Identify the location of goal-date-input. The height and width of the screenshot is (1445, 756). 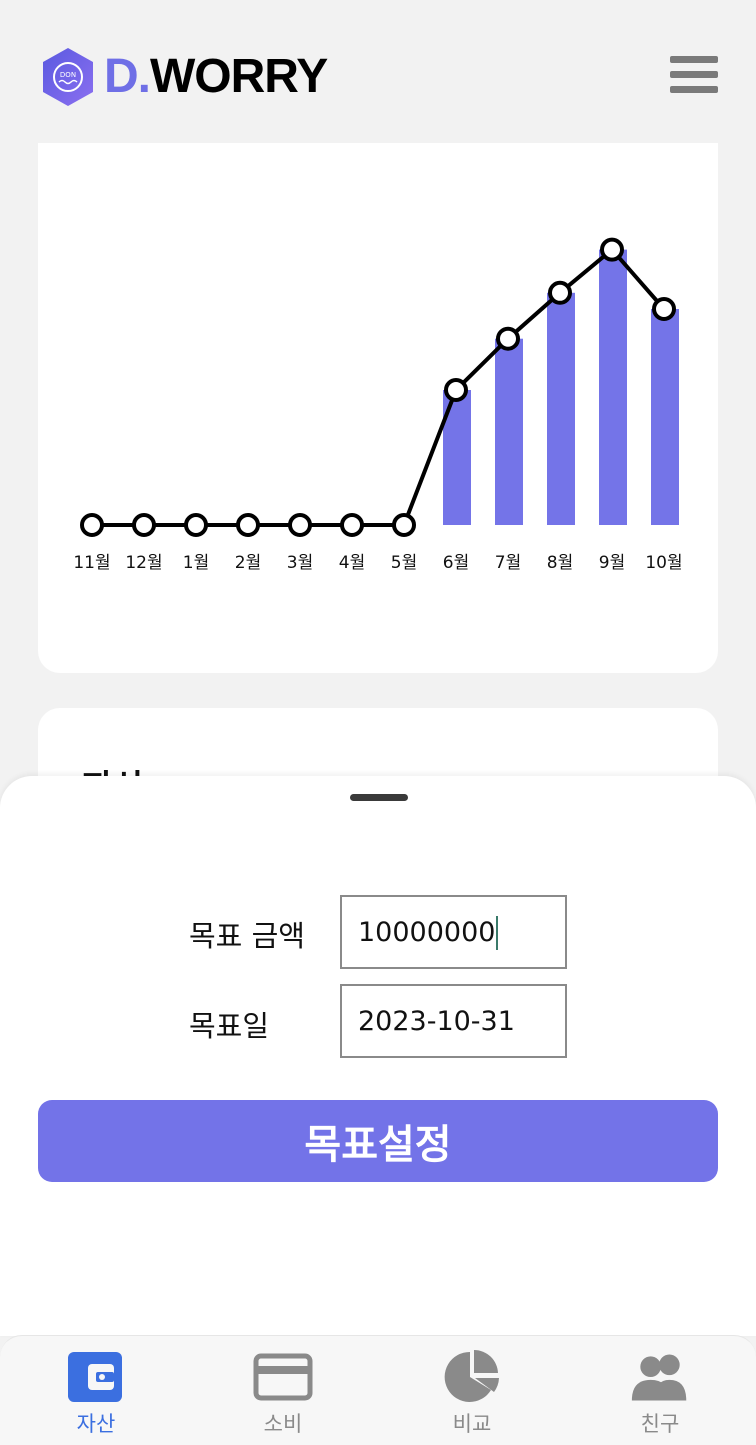
(453, 1021).